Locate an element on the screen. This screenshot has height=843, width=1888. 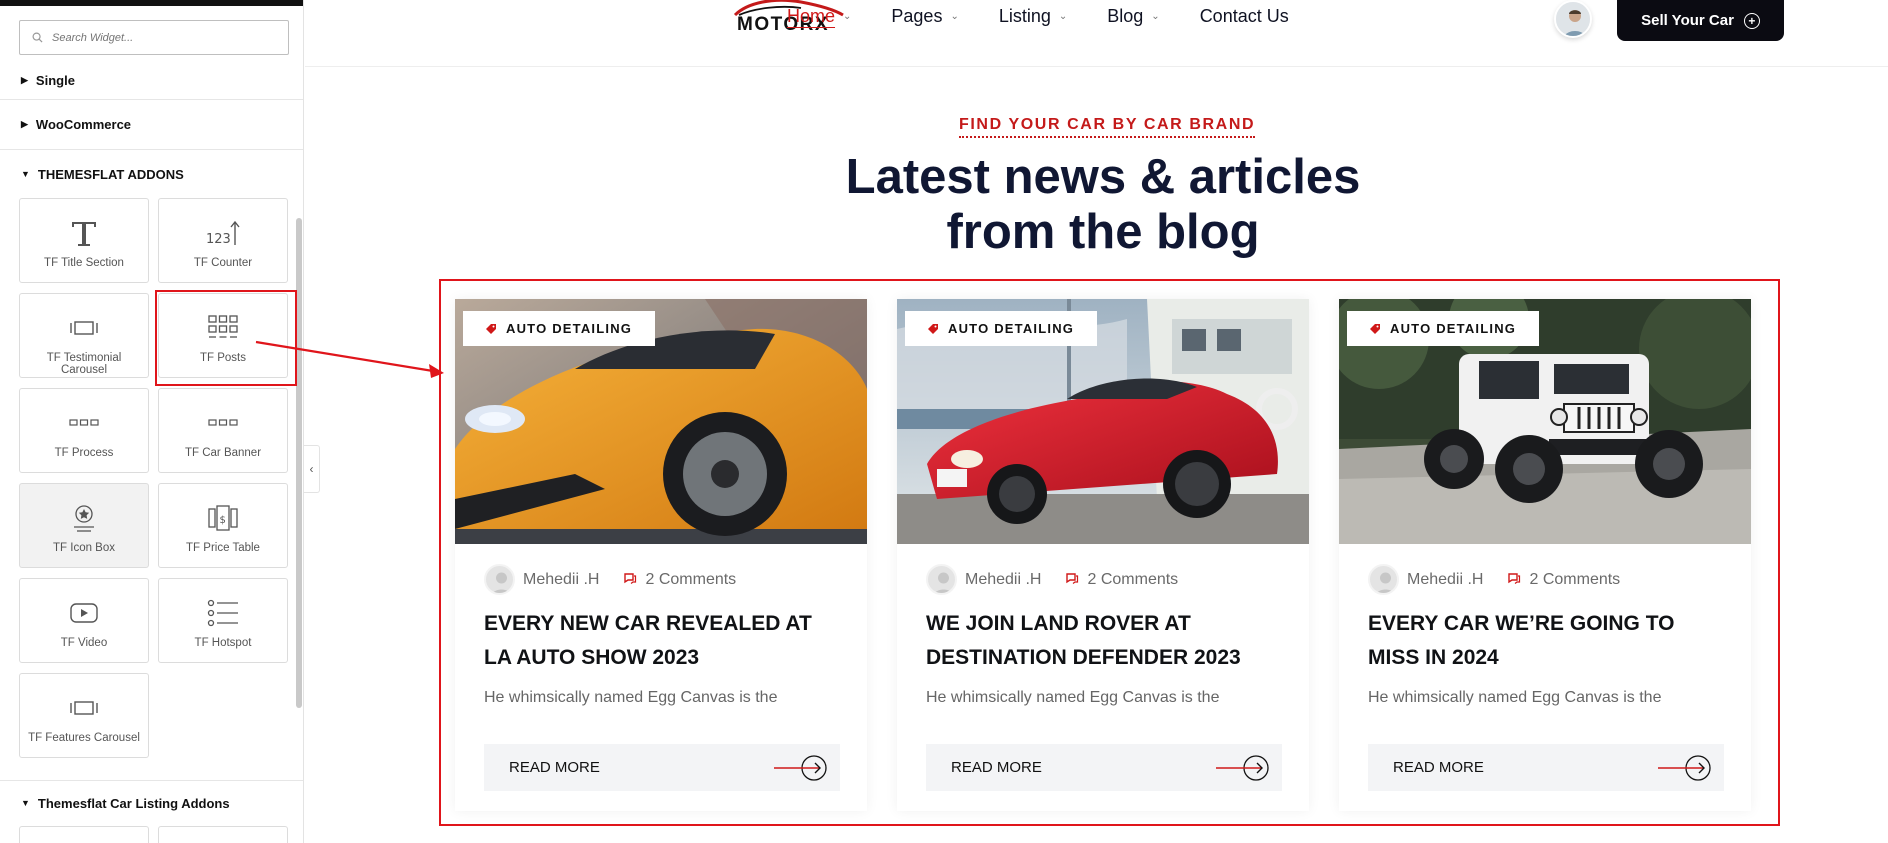
widget-tf-title-section: TF Title Section is located at coordinates (84, 240).